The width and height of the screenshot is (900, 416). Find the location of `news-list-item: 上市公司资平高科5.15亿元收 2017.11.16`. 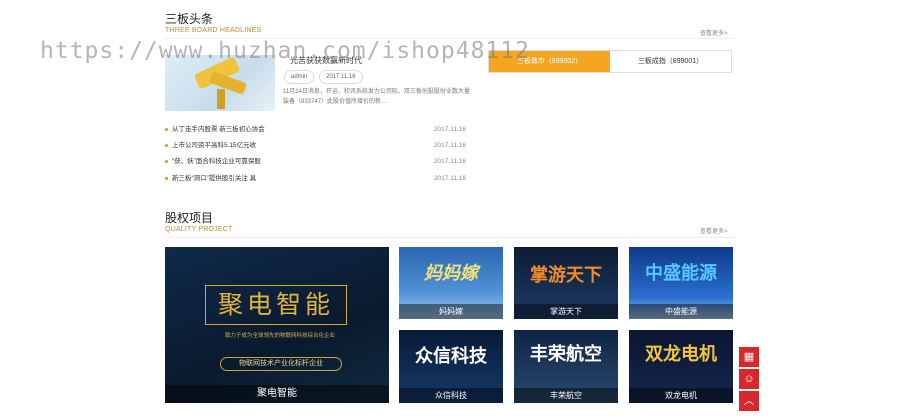

news-list-item: 上市公司资平高科5.15亿元收 2017.11.16 is located at coordinates (317, 146).